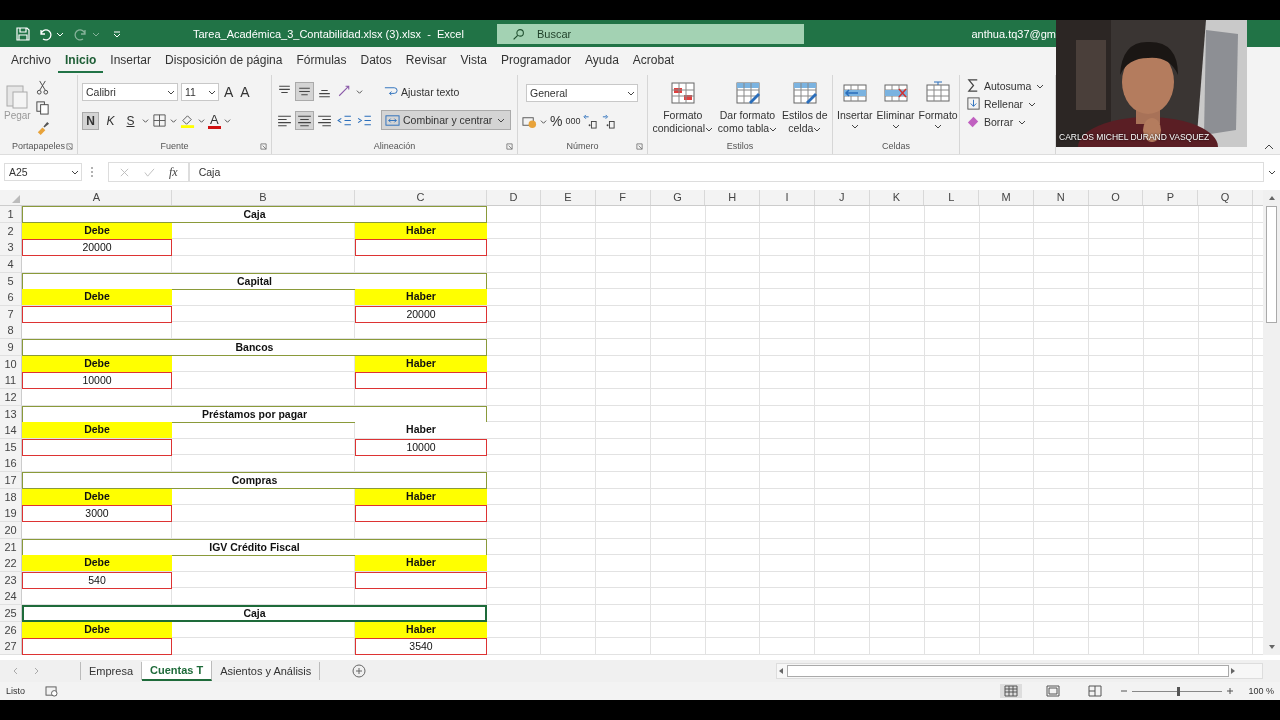  I want to click on column-header: Q, so click(1225, 197).